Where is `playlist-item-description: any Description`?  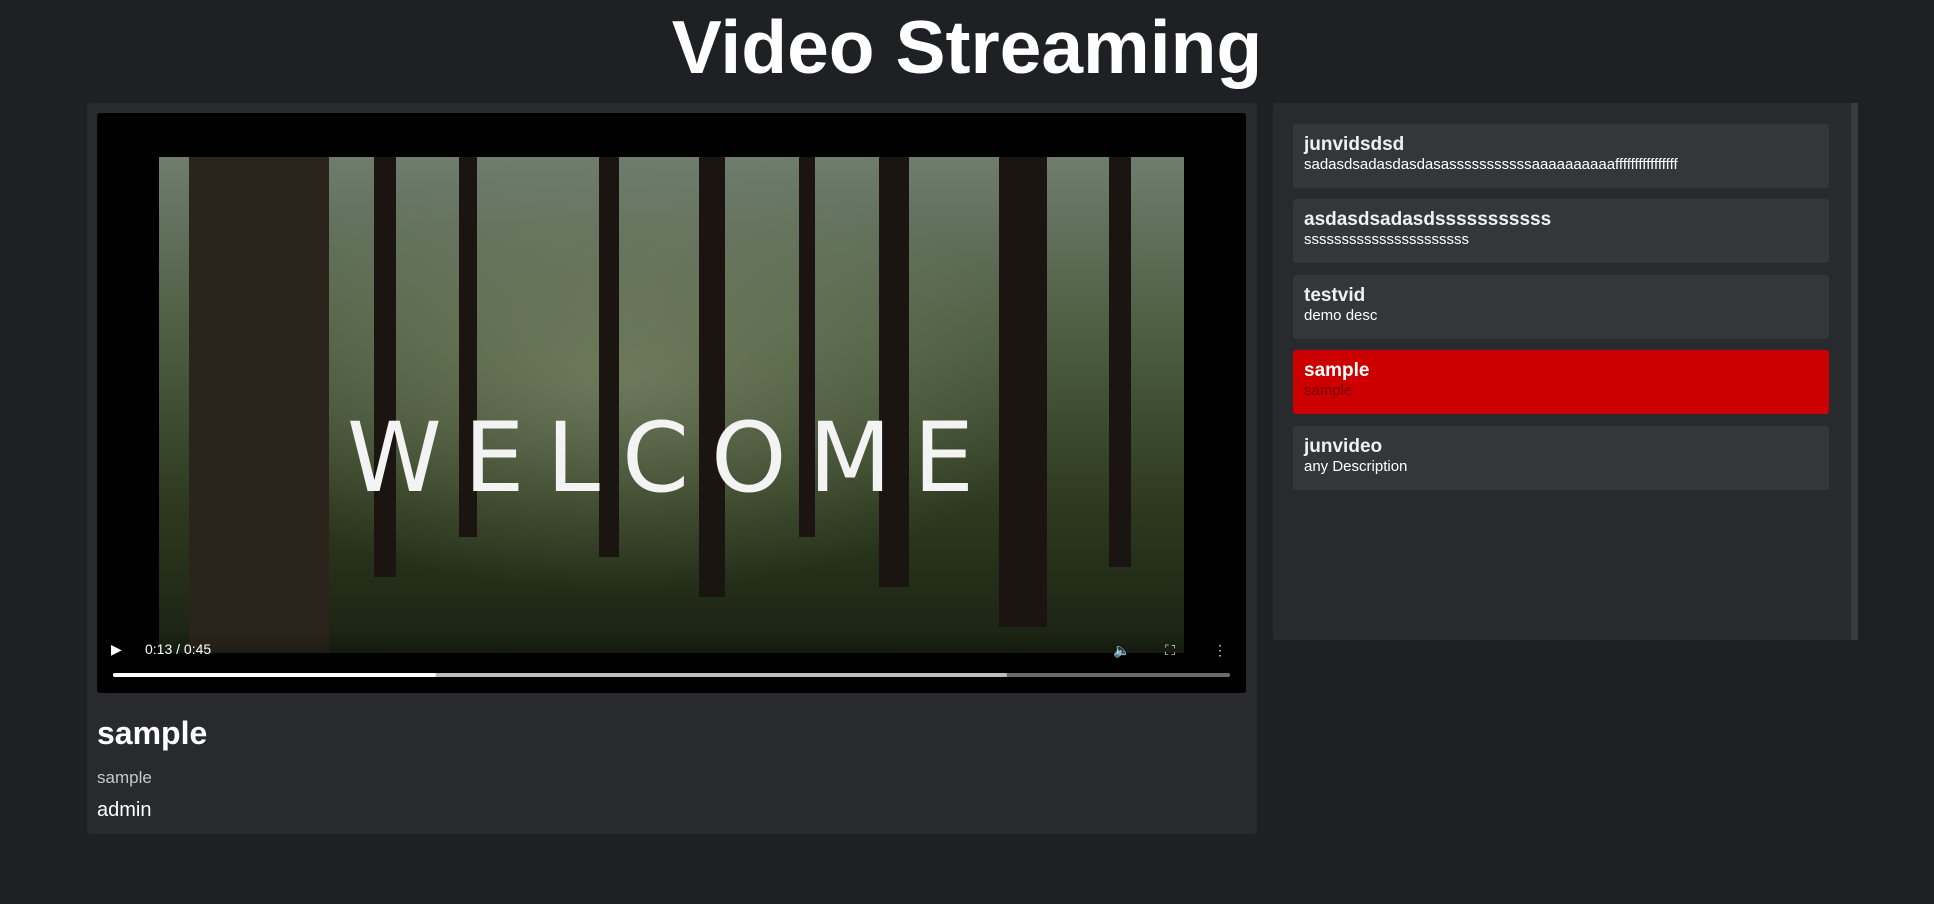 playlist-item-description: any Description is located at coordinates (1356, 466).